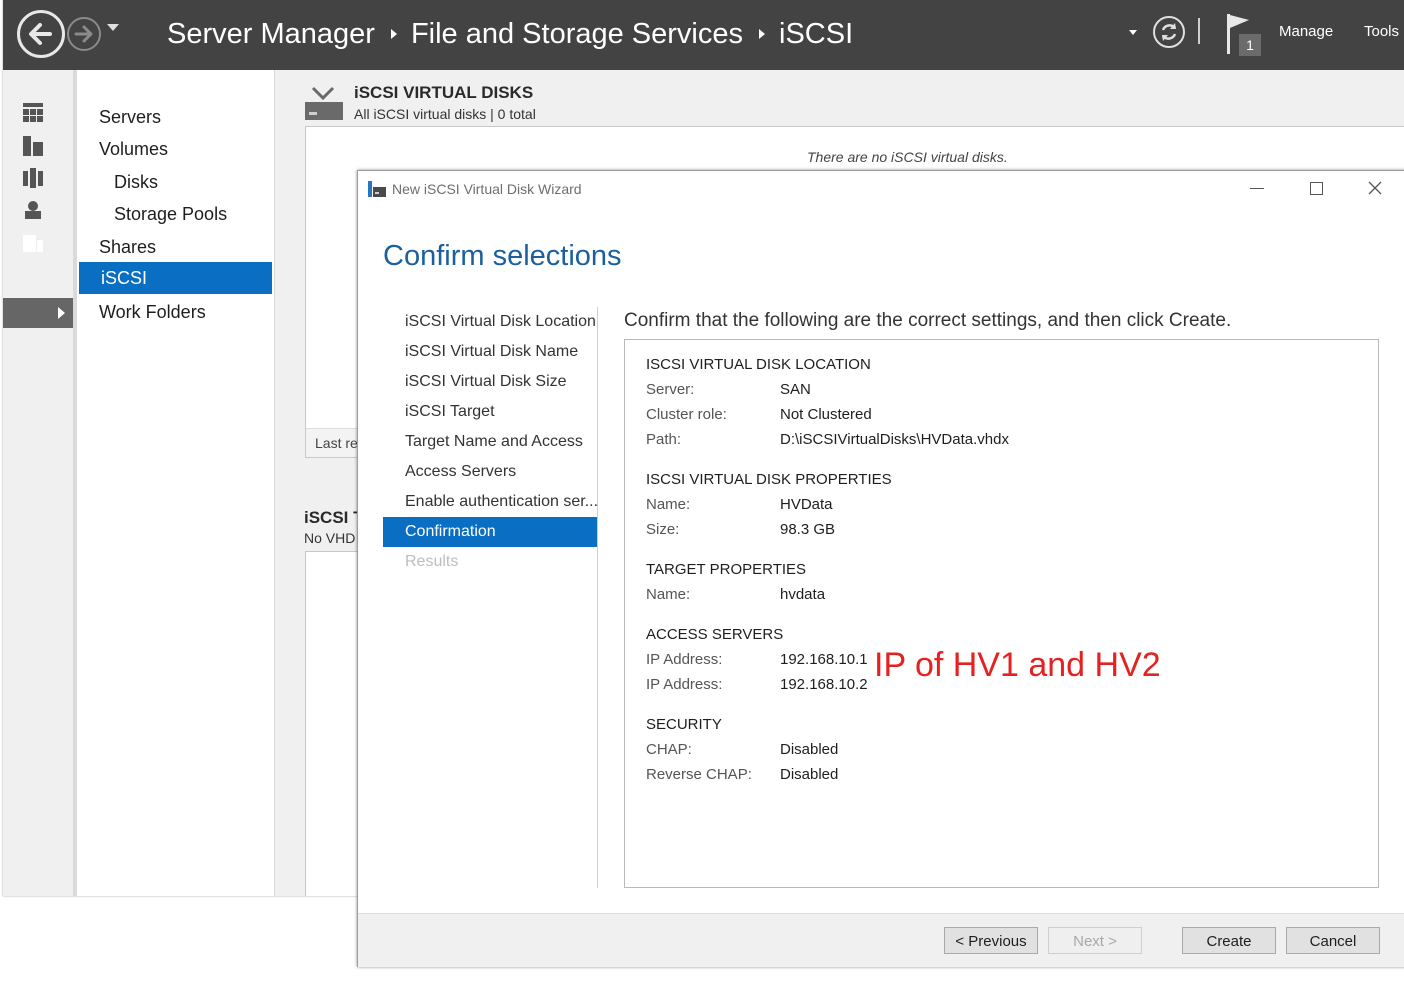  I want to click on minimize-icon, so click(1257, 188).